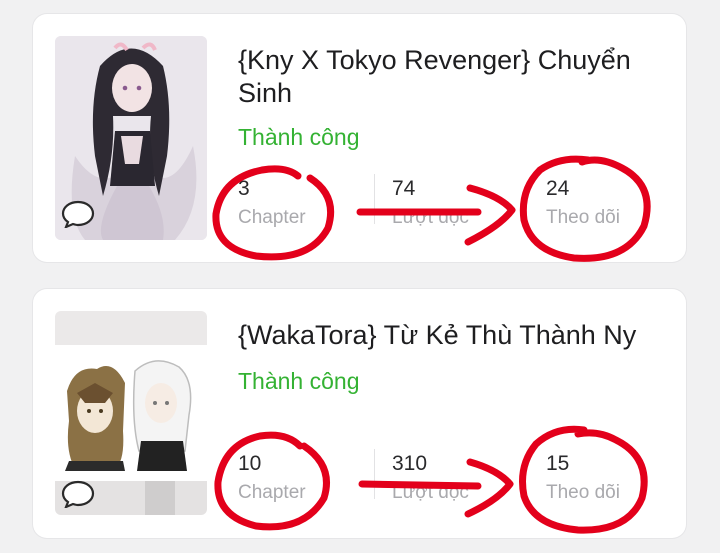 The width and height of the screenshot is (720, 553). What do you see at coordinates (467, 478) in the screenshot?
I see `stat-reads: 310 Lượt đọc` at bounding box center [467, 478].